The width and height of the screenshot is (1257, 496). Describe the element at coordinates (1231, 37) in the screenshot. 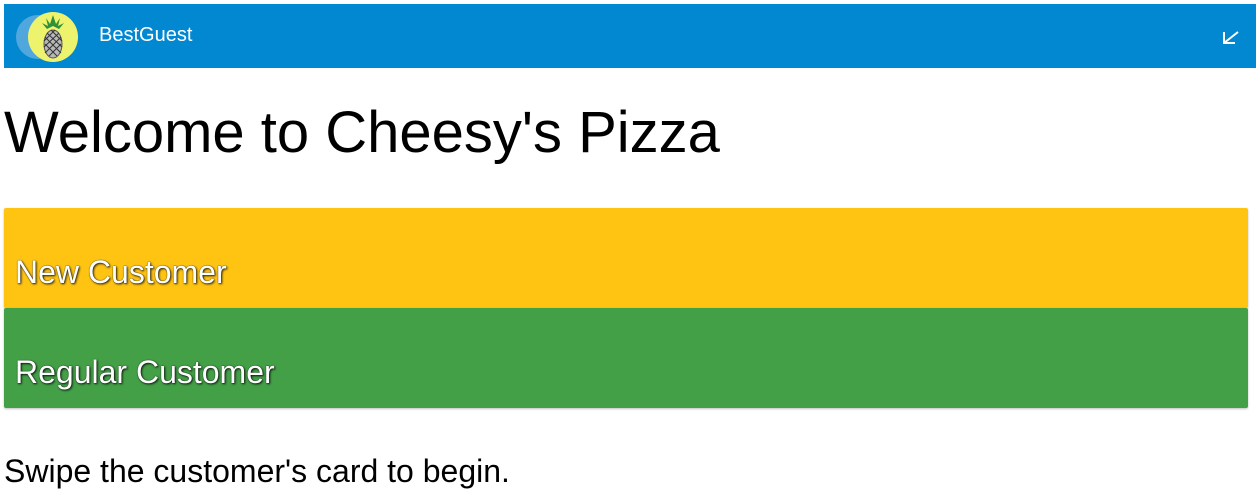

I see `collapse-arrow-icon` at that location.